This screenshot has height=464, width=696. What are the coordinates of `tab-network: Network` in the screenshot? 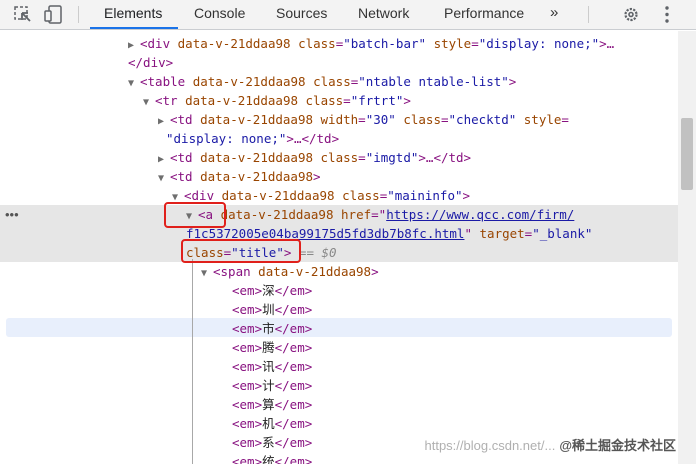 It's located at (383, 14).